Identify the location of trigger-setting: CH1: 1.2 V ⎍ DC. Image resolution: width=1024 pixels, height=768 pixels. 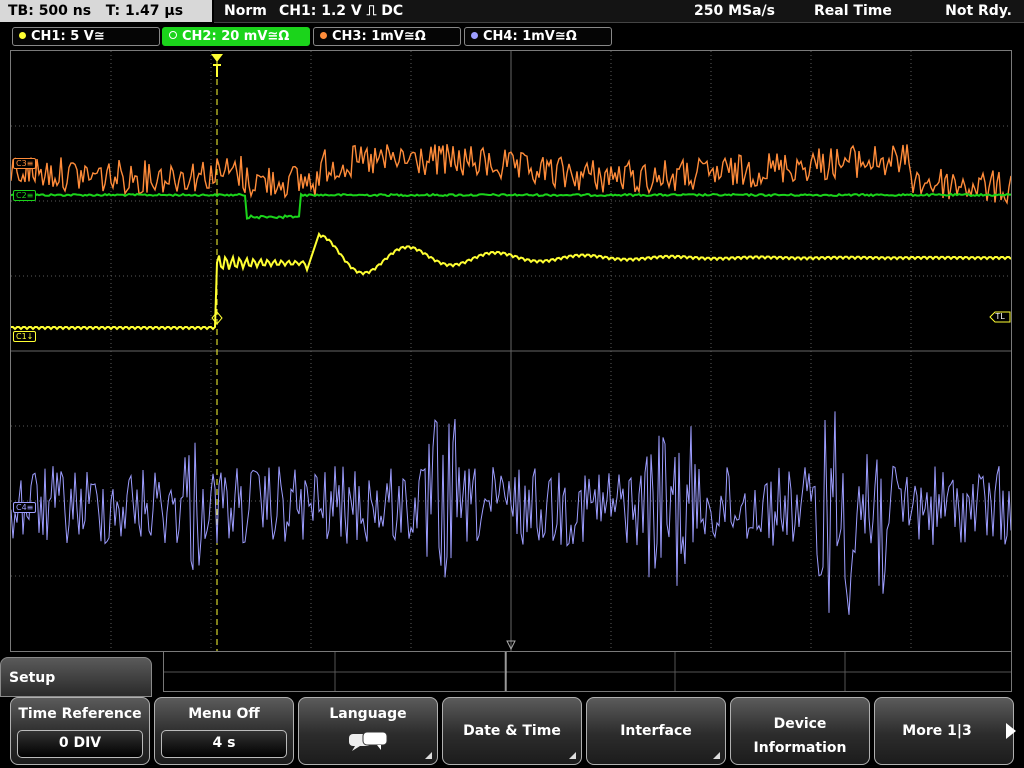
(341, 11).